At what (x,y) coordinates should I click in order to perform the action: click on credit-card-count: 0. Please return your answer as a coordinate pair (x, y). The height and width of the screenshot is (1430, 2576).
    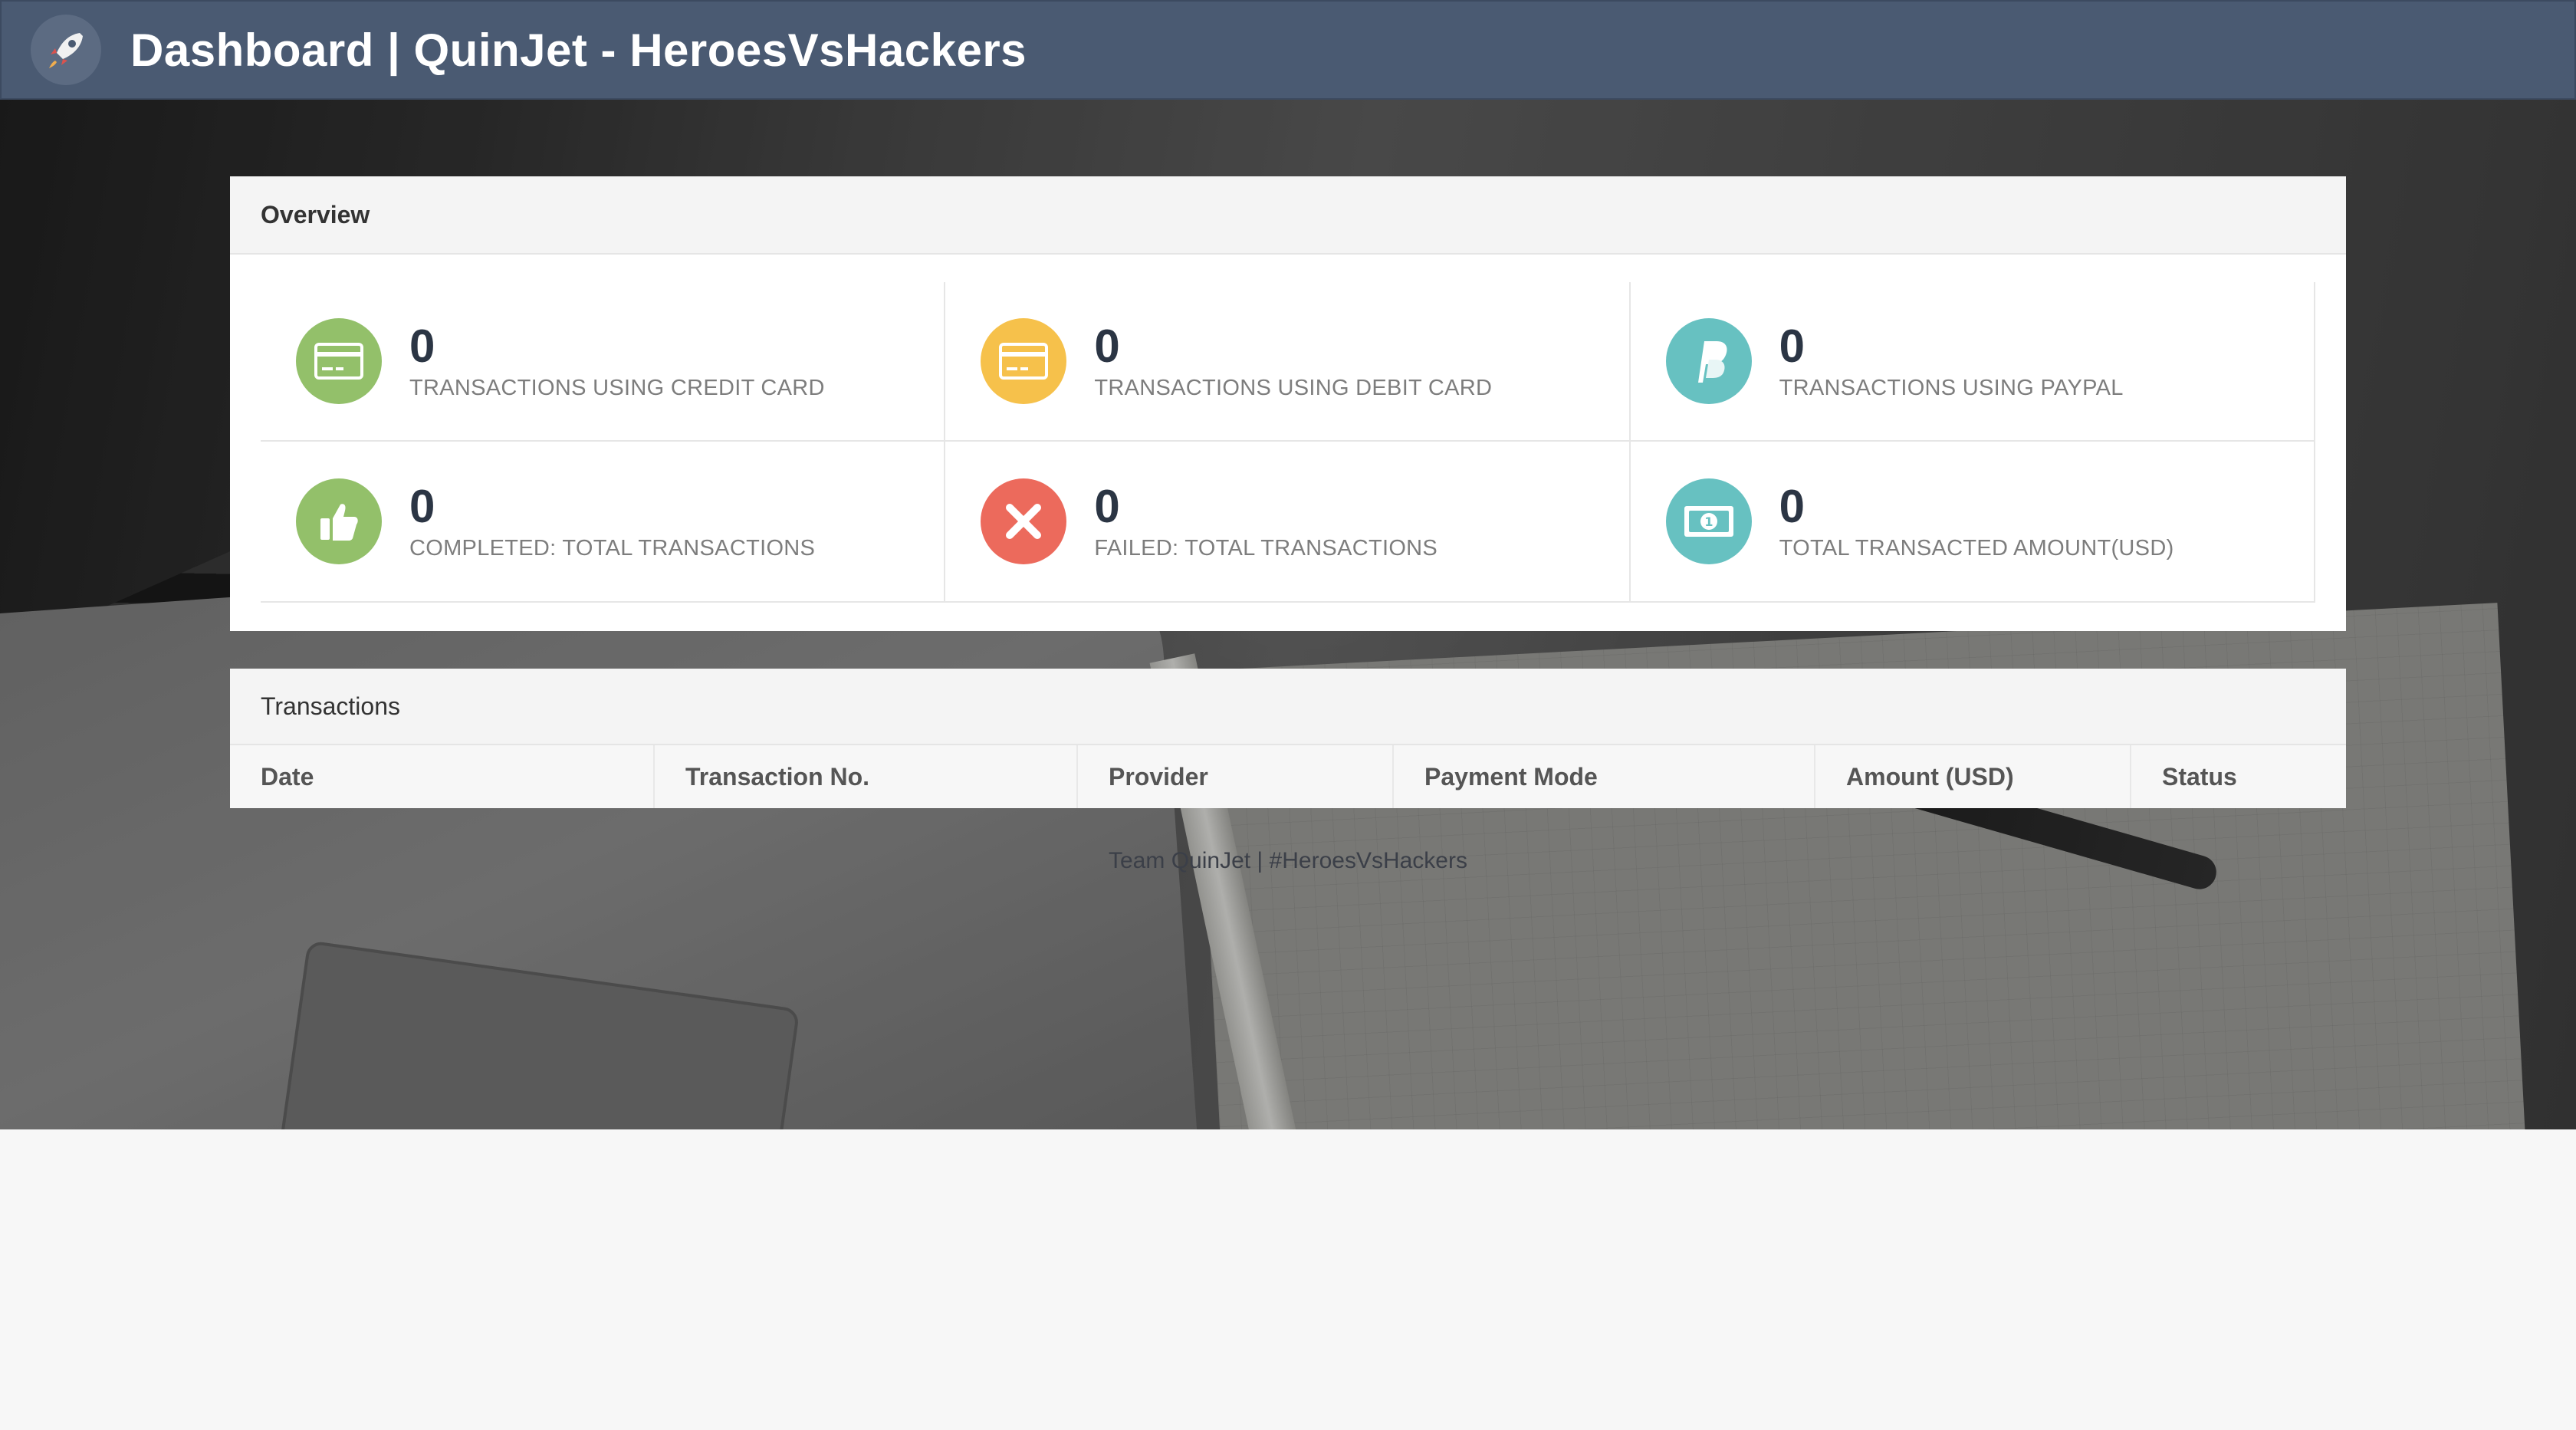
    Looking at the image, I should click on (422, 346).